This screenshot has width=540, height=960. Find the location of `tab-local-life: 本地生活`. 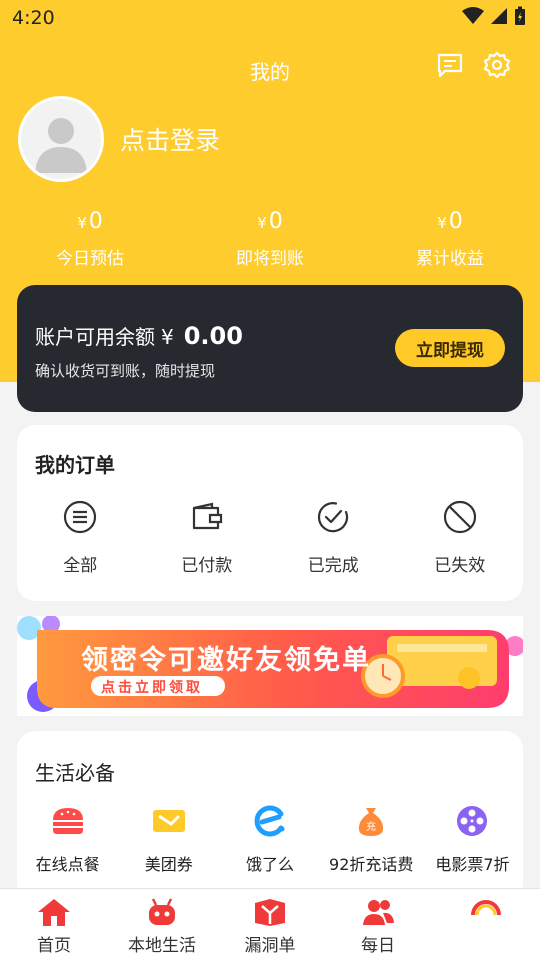

tab-local-life: 本地生活 is located at coordinates (162, 924).